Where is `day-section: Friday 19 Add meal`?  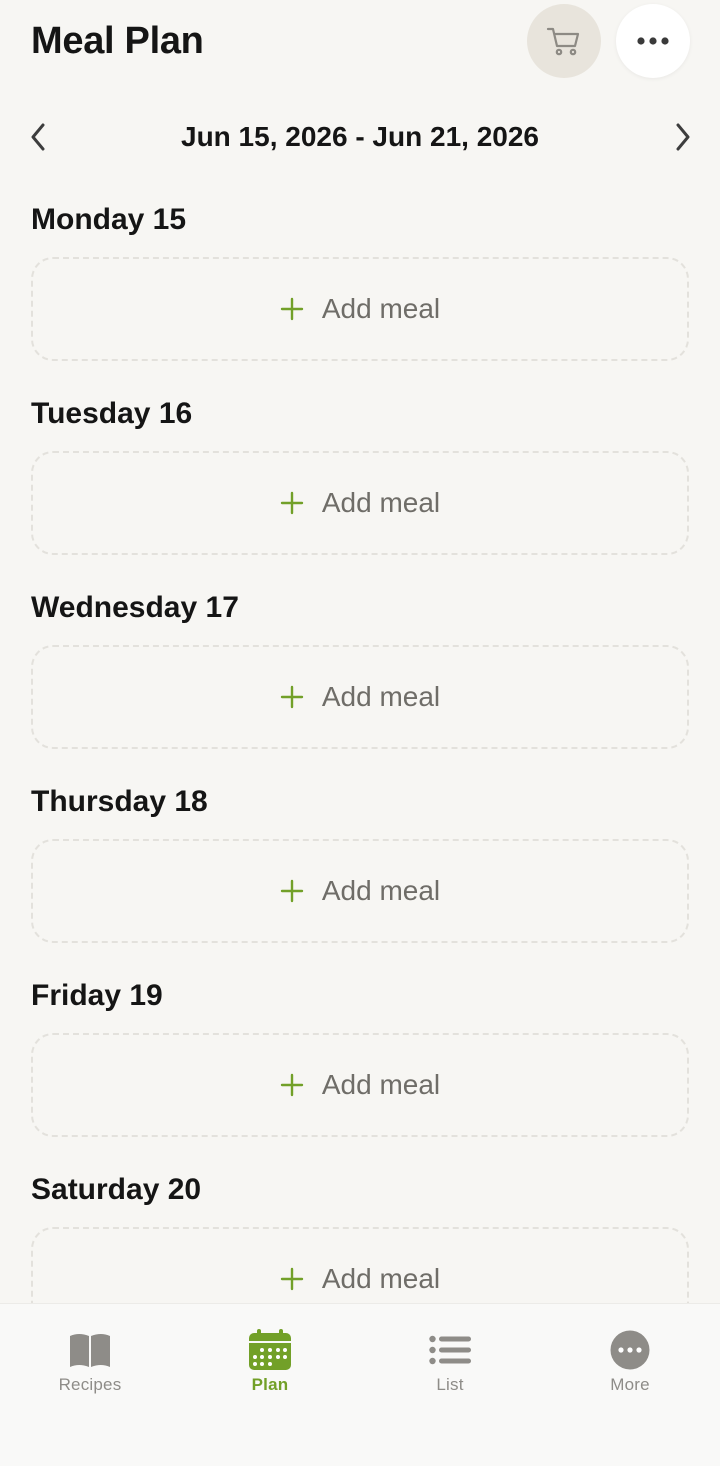 day-section: Friday 19 Add meal is located at coordinates (360, 1061).